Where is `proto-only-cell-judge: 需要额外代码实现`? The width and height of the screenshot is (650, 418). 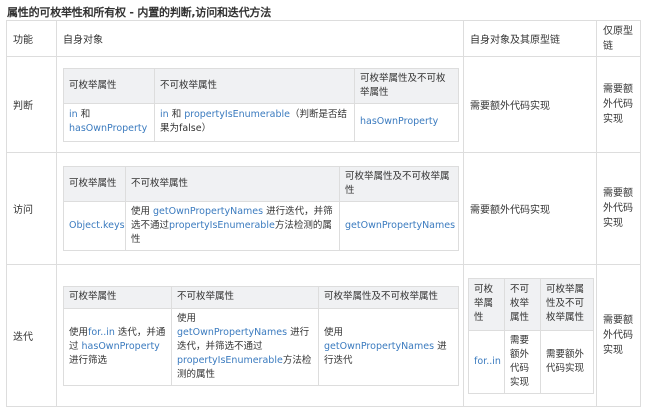 proto-only-cell-judge: 需要额外代码实现 is located at coordinates (618, 104).